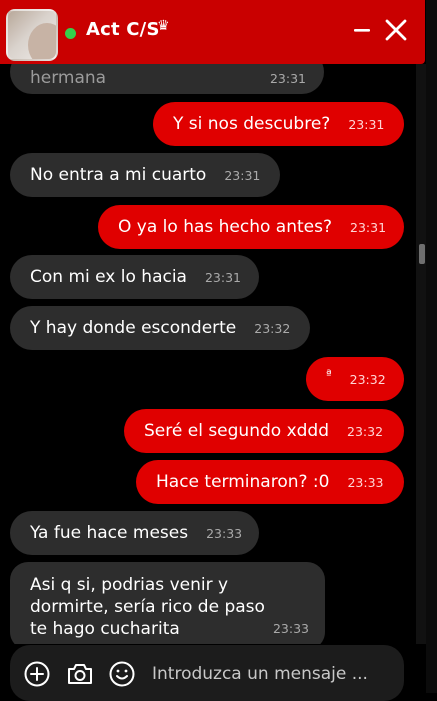  Describe the element at coordinates (134, 277) in the screenshot. I see `message-incoming: Con mi ex lo hacia 23:31` at that location.